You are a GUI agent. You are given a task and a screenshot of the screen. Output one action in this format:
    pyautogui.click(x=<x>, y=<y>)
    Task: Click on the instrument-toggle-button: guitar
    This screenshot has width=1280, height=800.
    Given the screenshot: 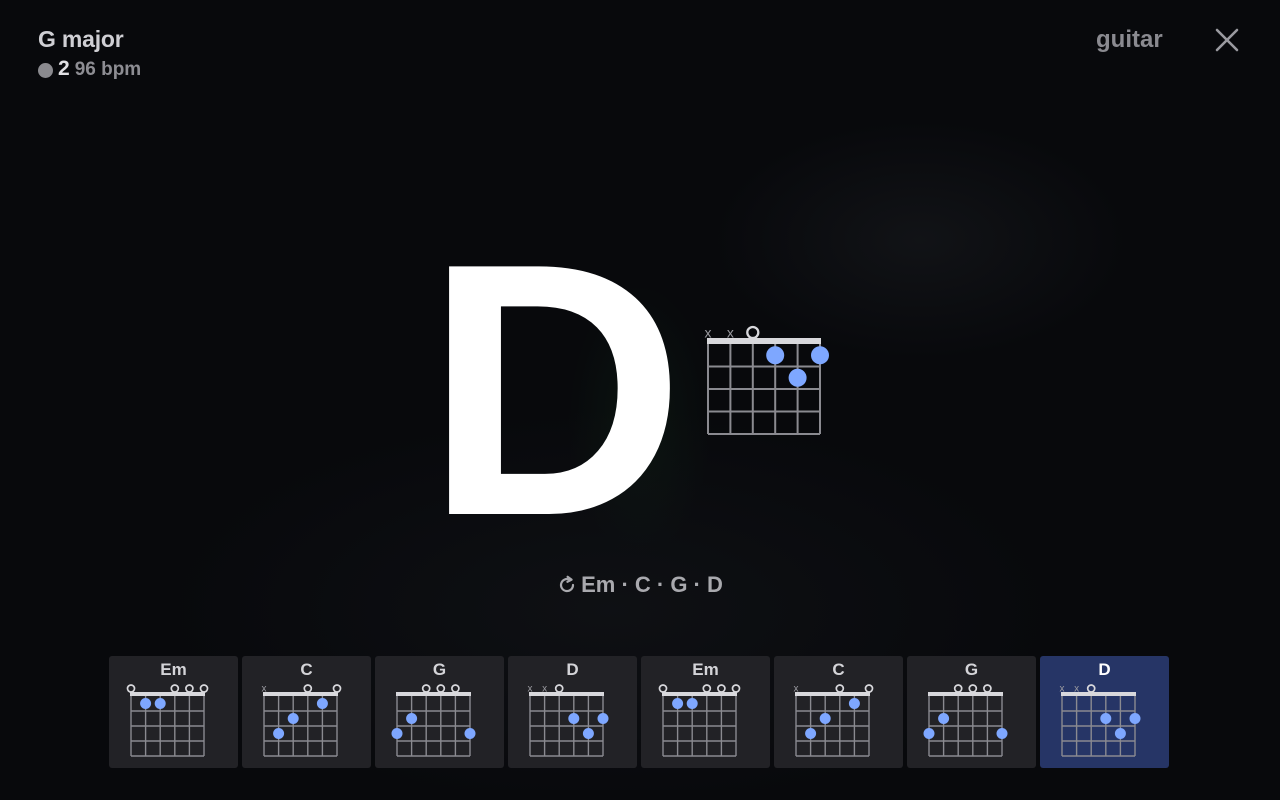 What is the action you would take?
    pyautogui.click(x=1129, y=40)
    